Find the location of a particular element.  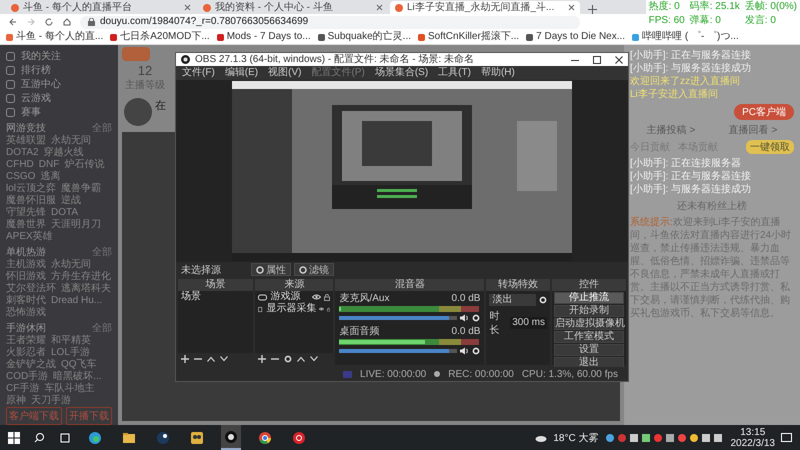

category-link: 魔兽世界 is located at coordinates (26, 225).